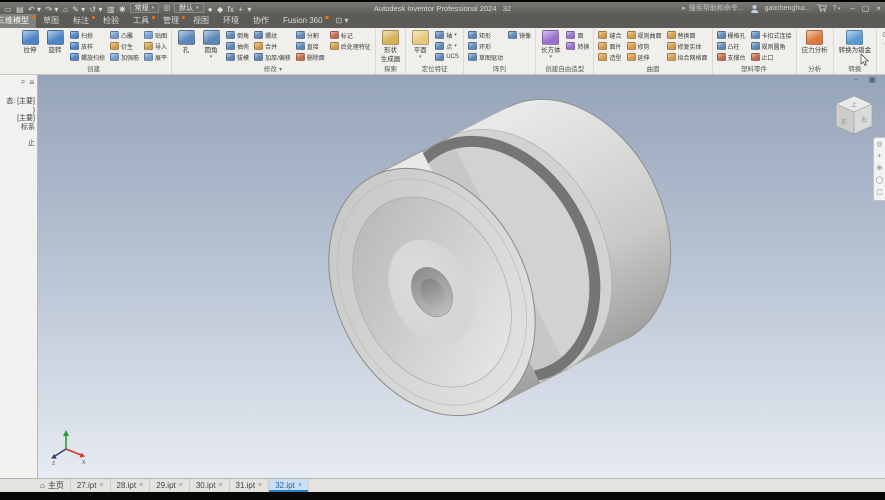 This screenshot has height=500, width=885. Describe the element at coordinates (237, 35) in the screenshot. I see `chamfer-button: 倒角` at that location.